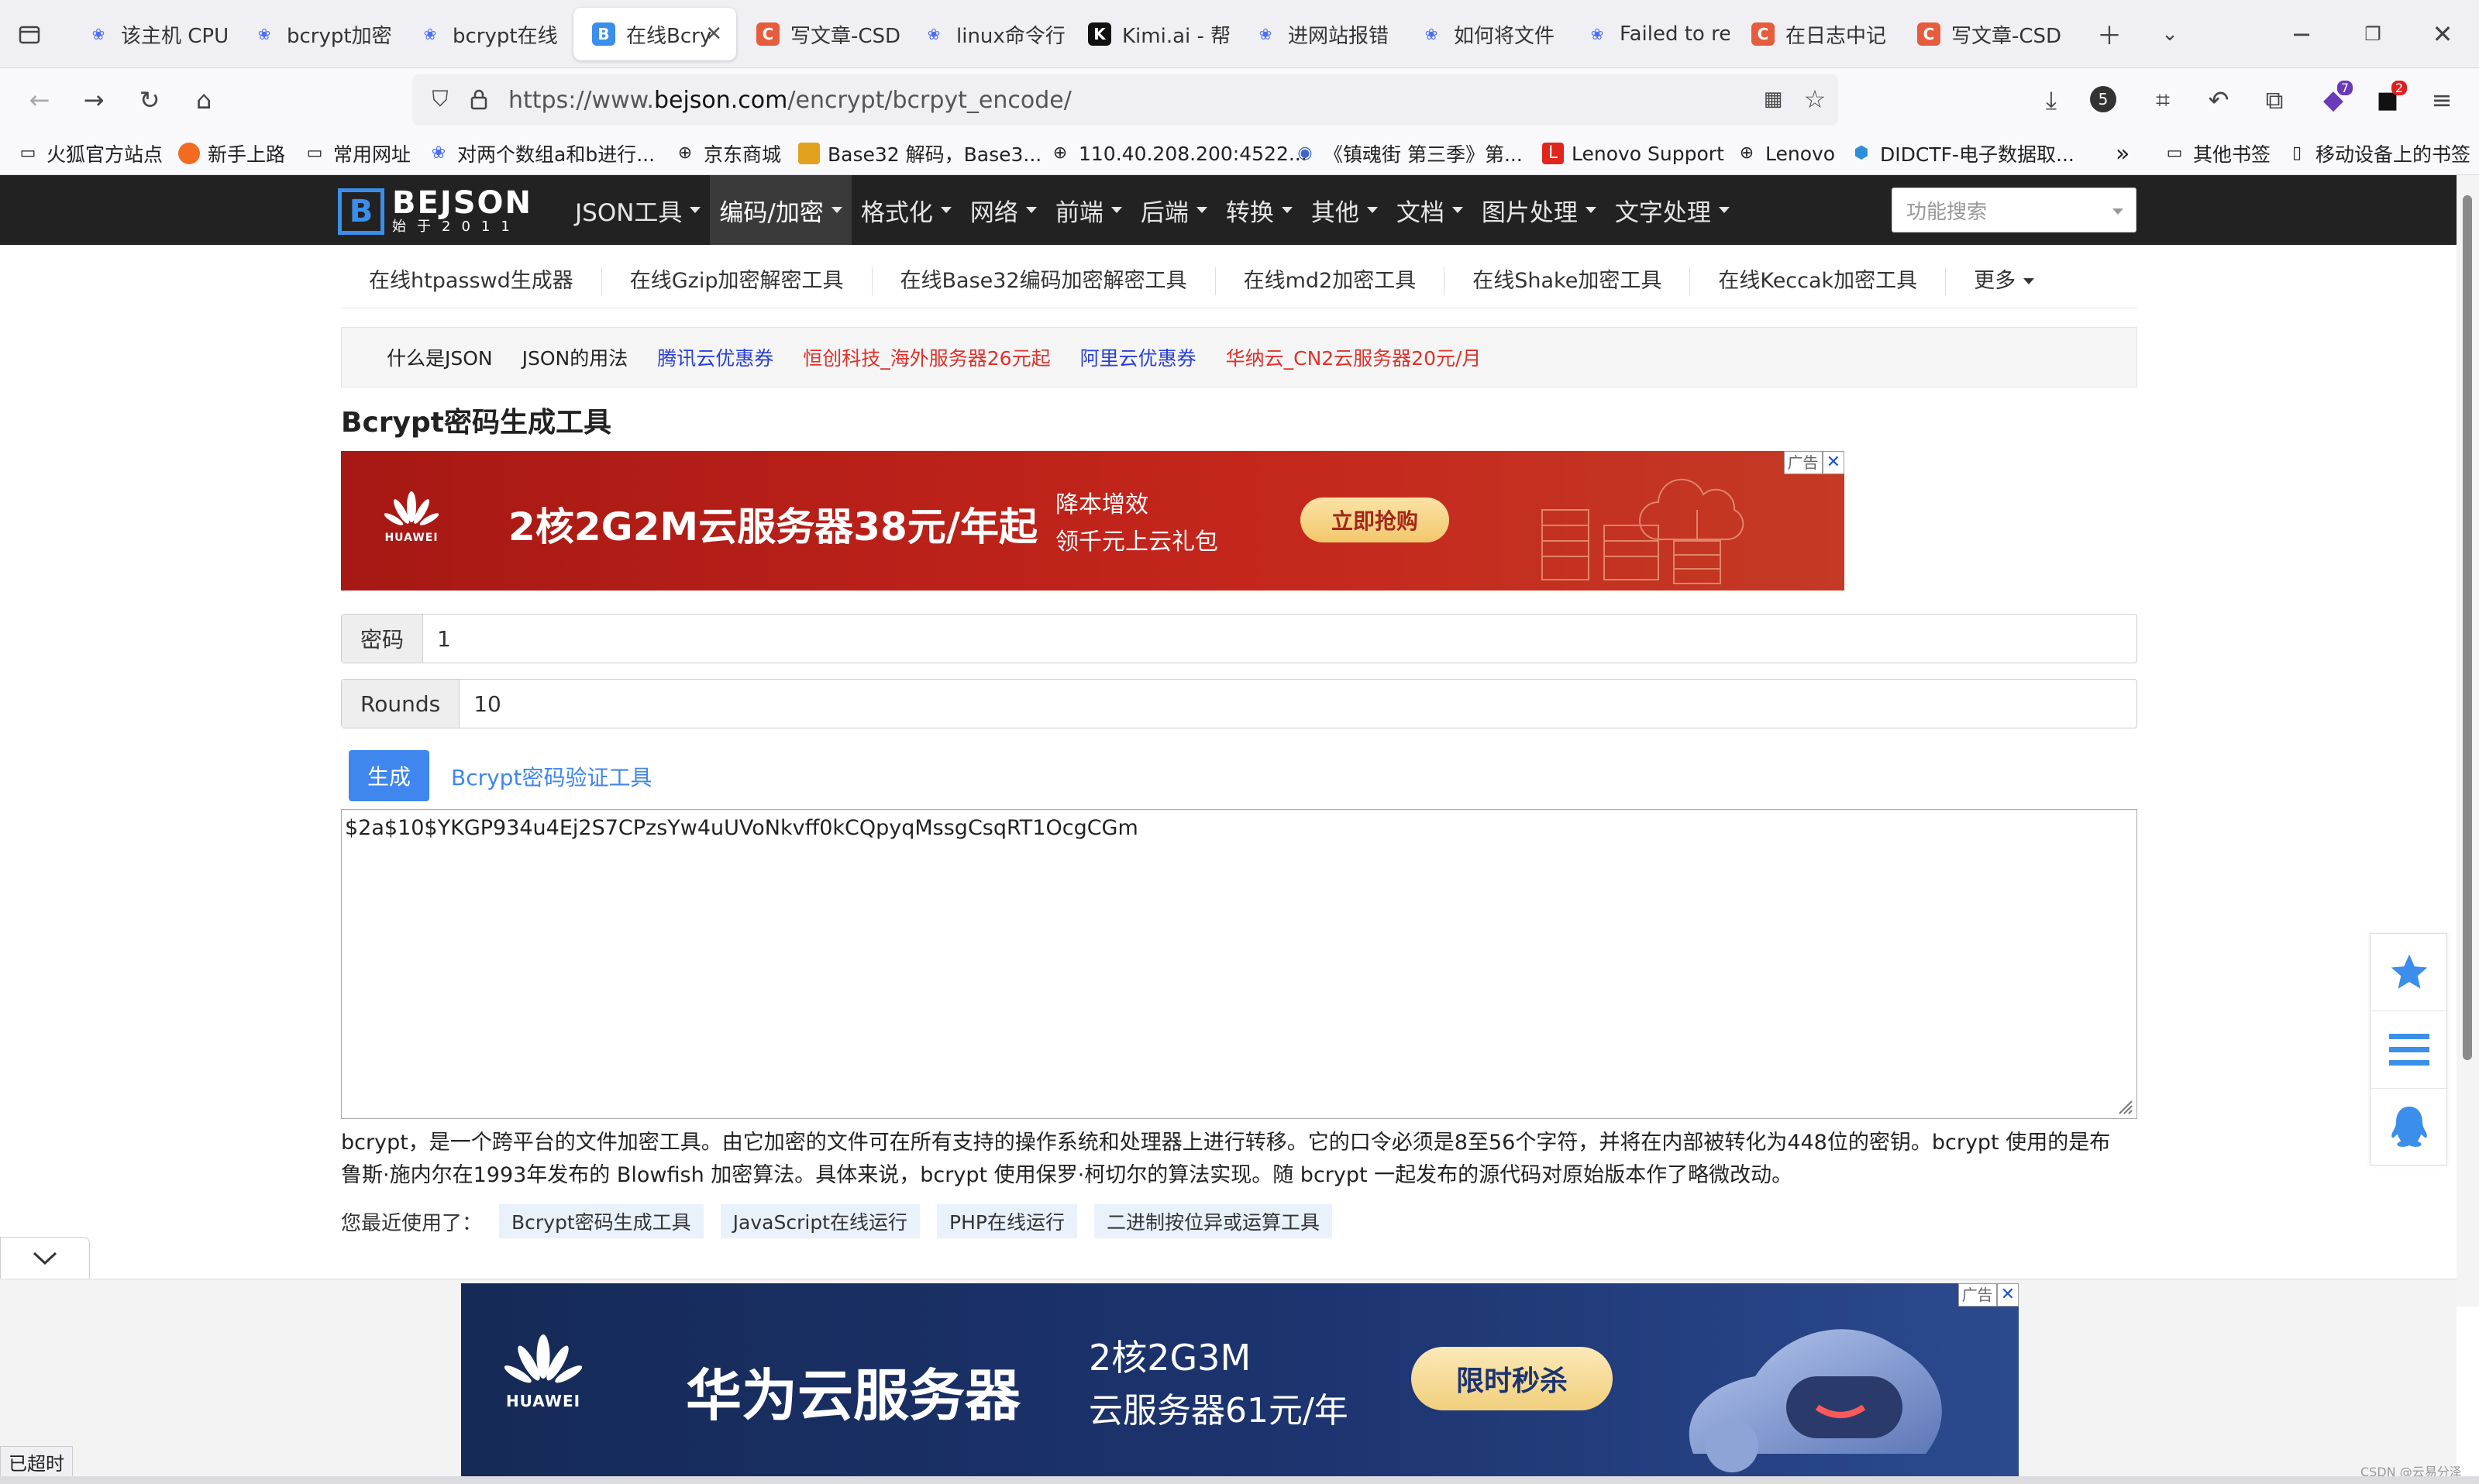 This screenshot has width=2479, height=1484. What do you see at coordinates (727, 153) in the screenshot?
I see `bookmark-item: ⊕ 京东商城` at bounding box center [727, 153].